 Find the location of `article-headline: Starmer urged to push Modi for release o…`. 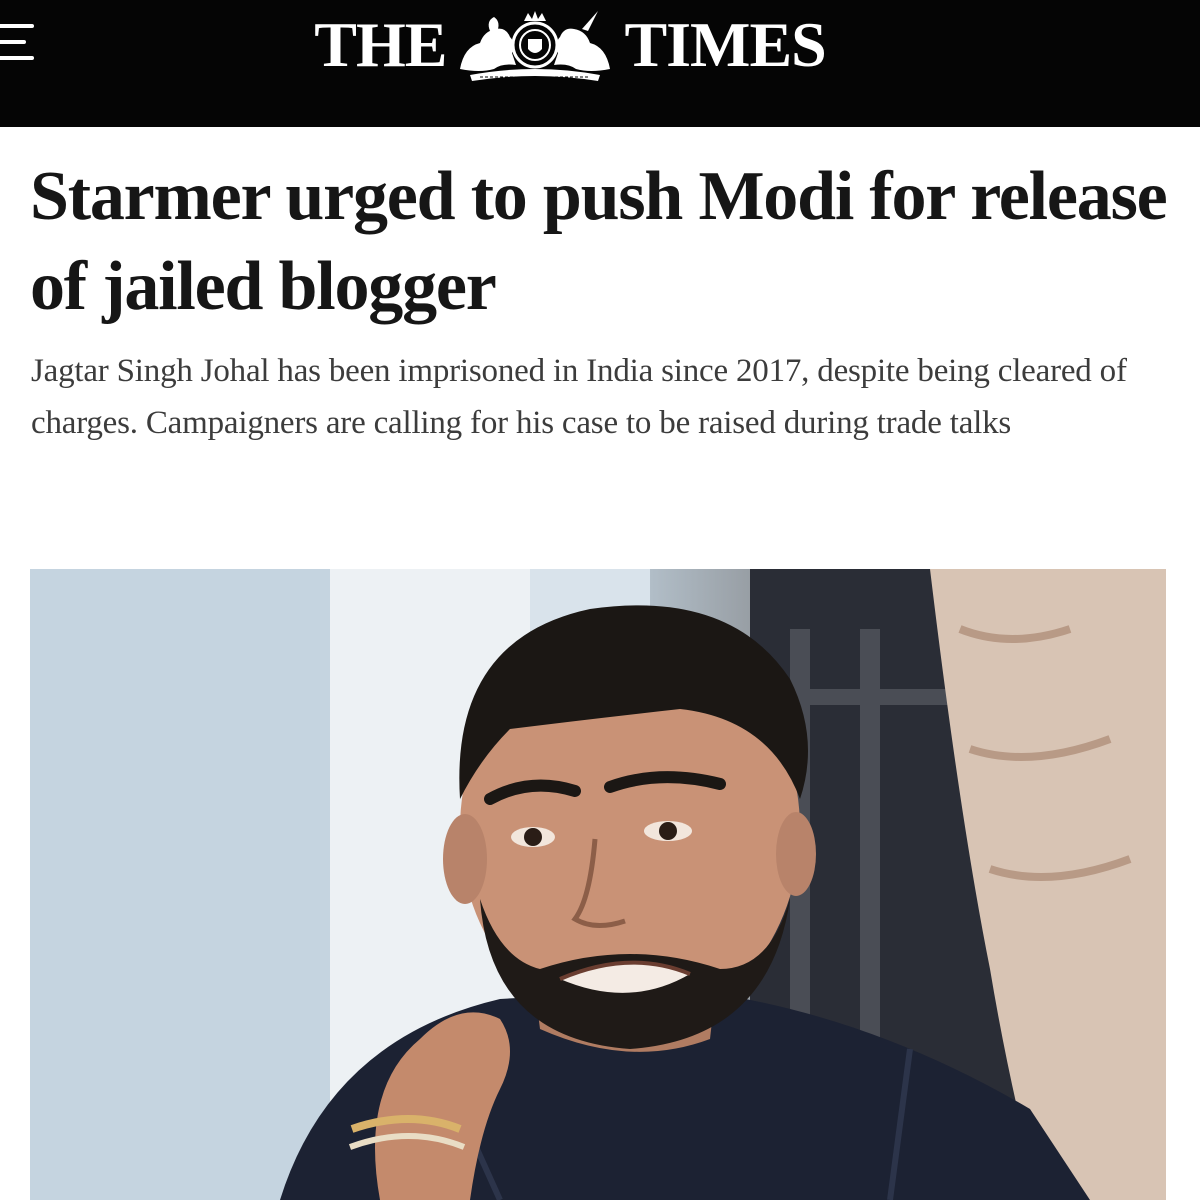

article-headline: Starmer urged to push Modi for release o… is located at coordinates (599, 241).